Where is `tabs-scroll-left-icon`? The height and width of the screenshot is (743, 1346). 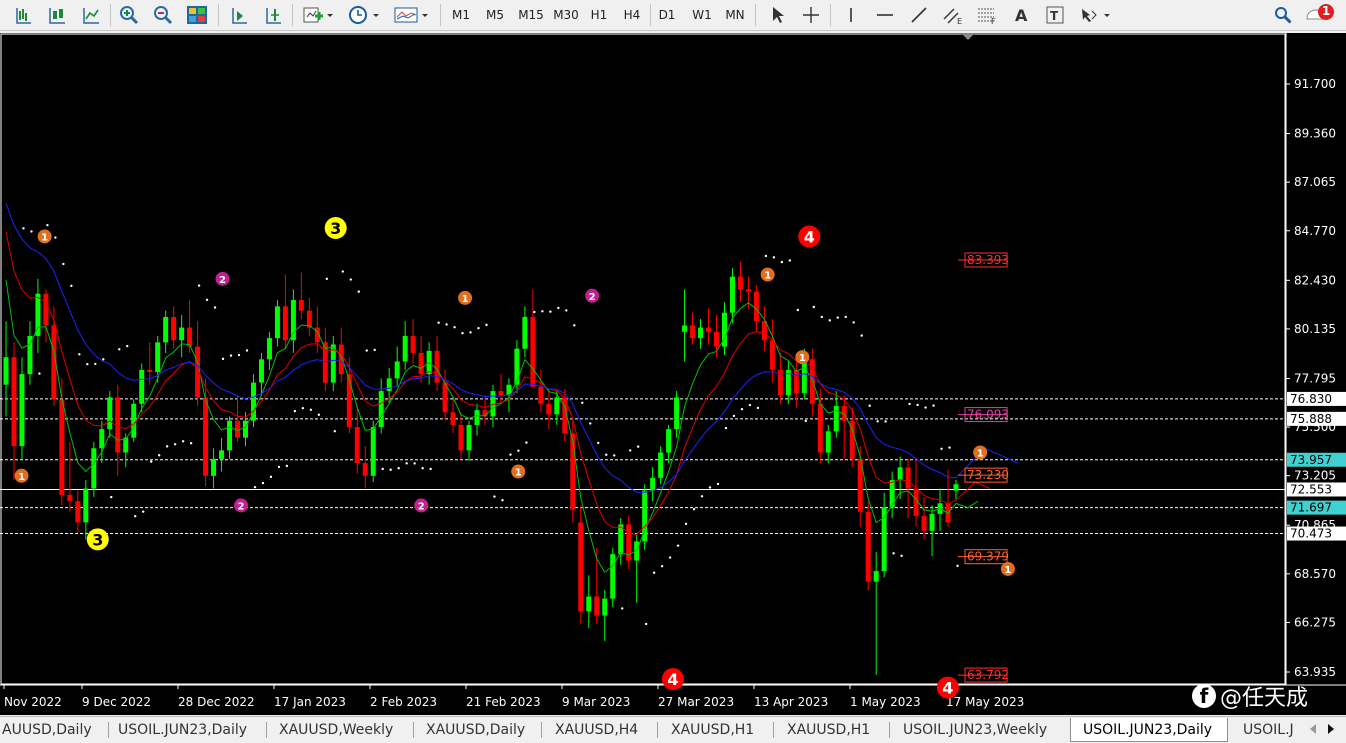 tabs-scroll-left-icon is located at coordinates (1313, 729).